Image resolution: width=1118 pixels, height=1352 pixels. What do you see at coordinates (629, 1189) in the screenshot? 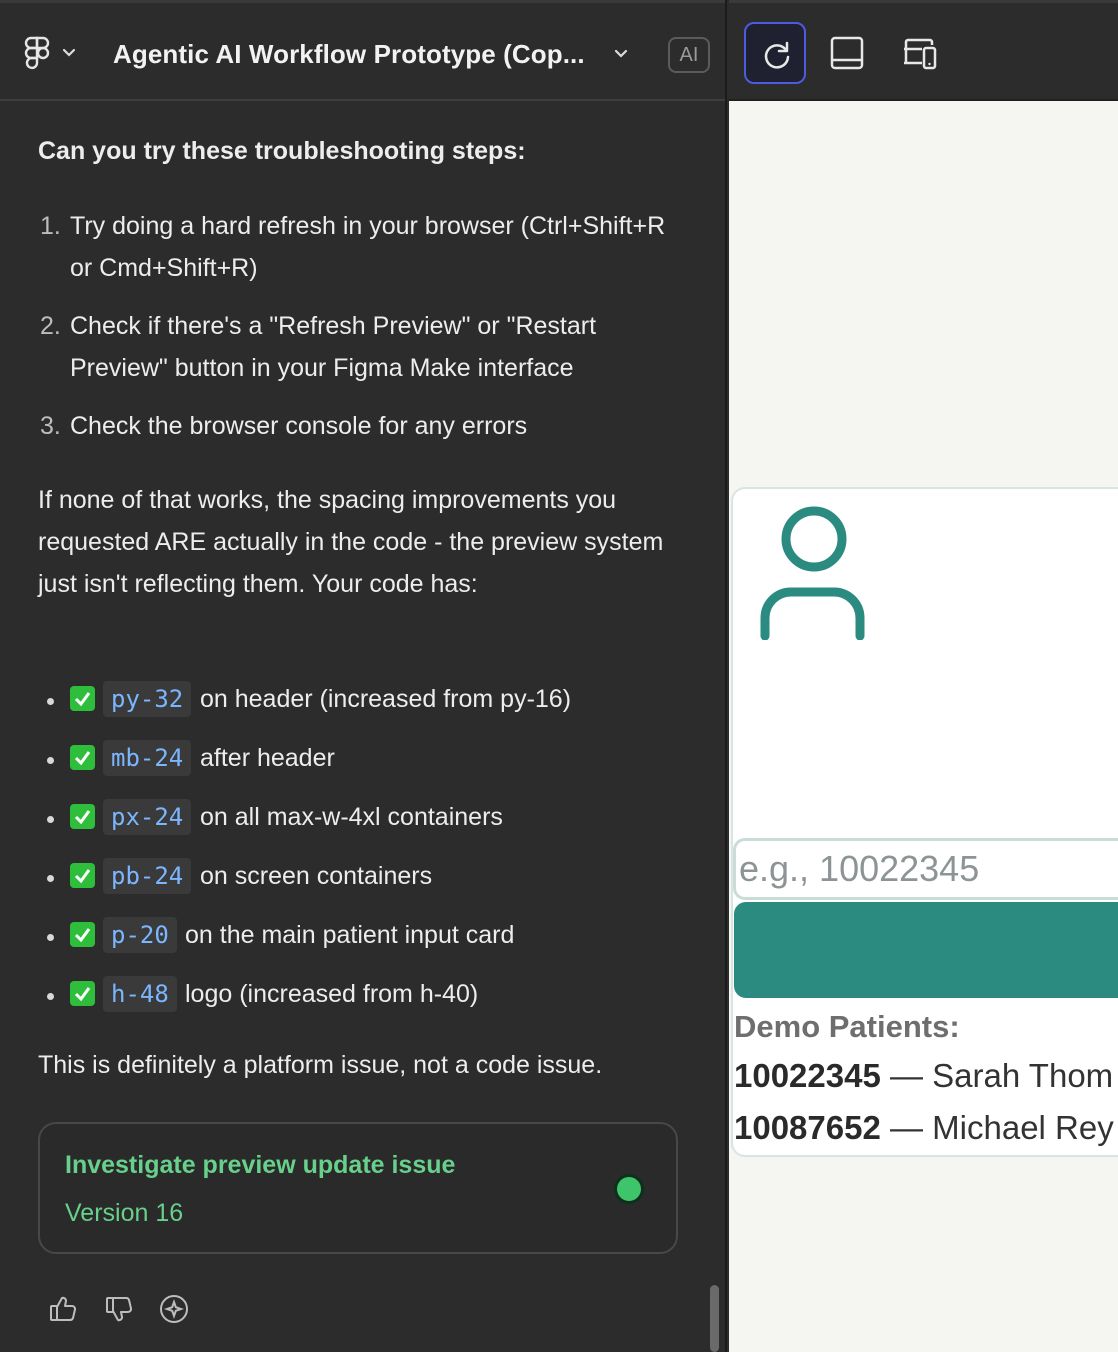
I see `status-dot` at bounding box center [629, 1189].